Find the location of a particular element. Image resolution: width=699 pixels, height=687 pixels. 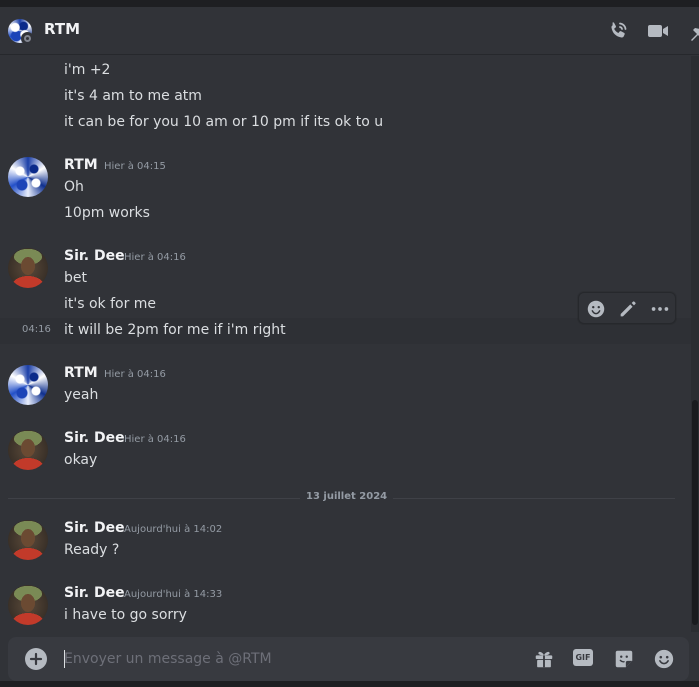

message-text: Ready ? is located at coordinates (92, 550).